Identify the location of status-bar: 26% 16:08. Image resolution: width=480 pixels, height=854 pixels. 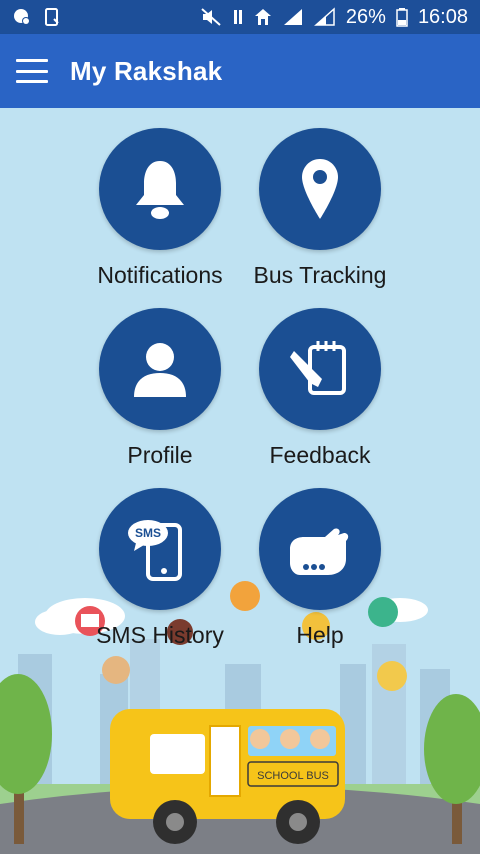
(240, 17).